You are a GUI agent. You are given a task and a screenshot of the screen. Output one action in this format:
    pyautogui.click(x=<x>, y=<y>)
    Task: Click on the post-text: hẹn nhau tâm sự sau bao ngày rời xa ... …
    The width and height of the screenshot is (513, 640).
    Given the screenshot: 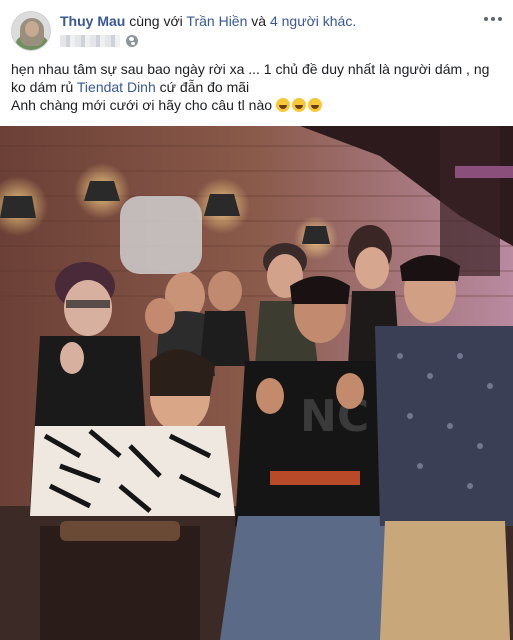 What is the action you would take?
    pyautogui.click(x=258, y=87)
    